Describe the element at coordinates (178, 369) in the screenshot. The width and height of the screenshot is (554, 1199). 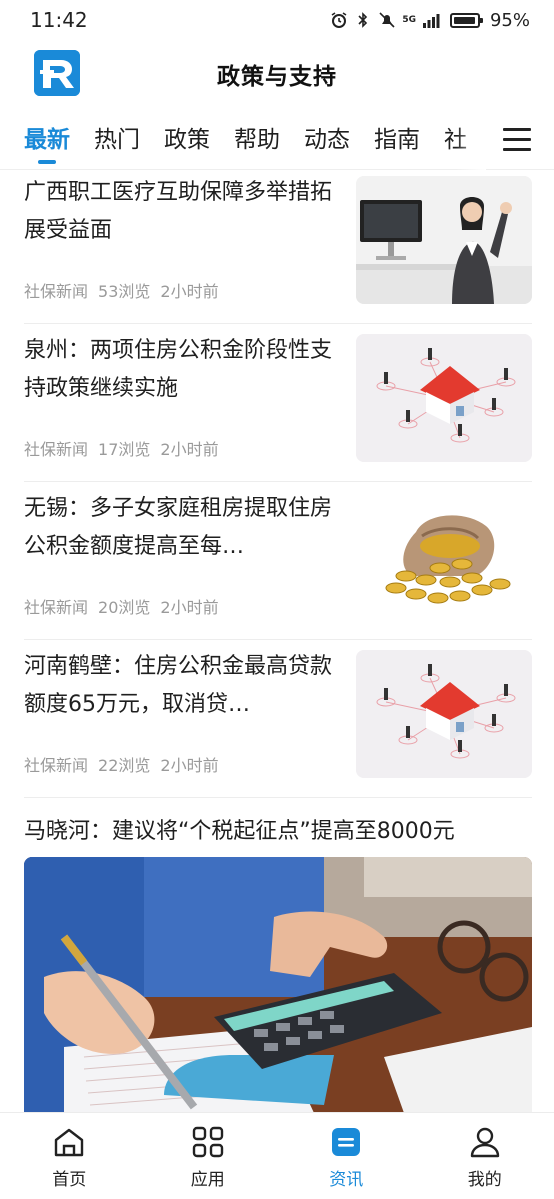
I see `news-title: 泉州：两项住房公积金阶段性支持政策继续实施` at that location.